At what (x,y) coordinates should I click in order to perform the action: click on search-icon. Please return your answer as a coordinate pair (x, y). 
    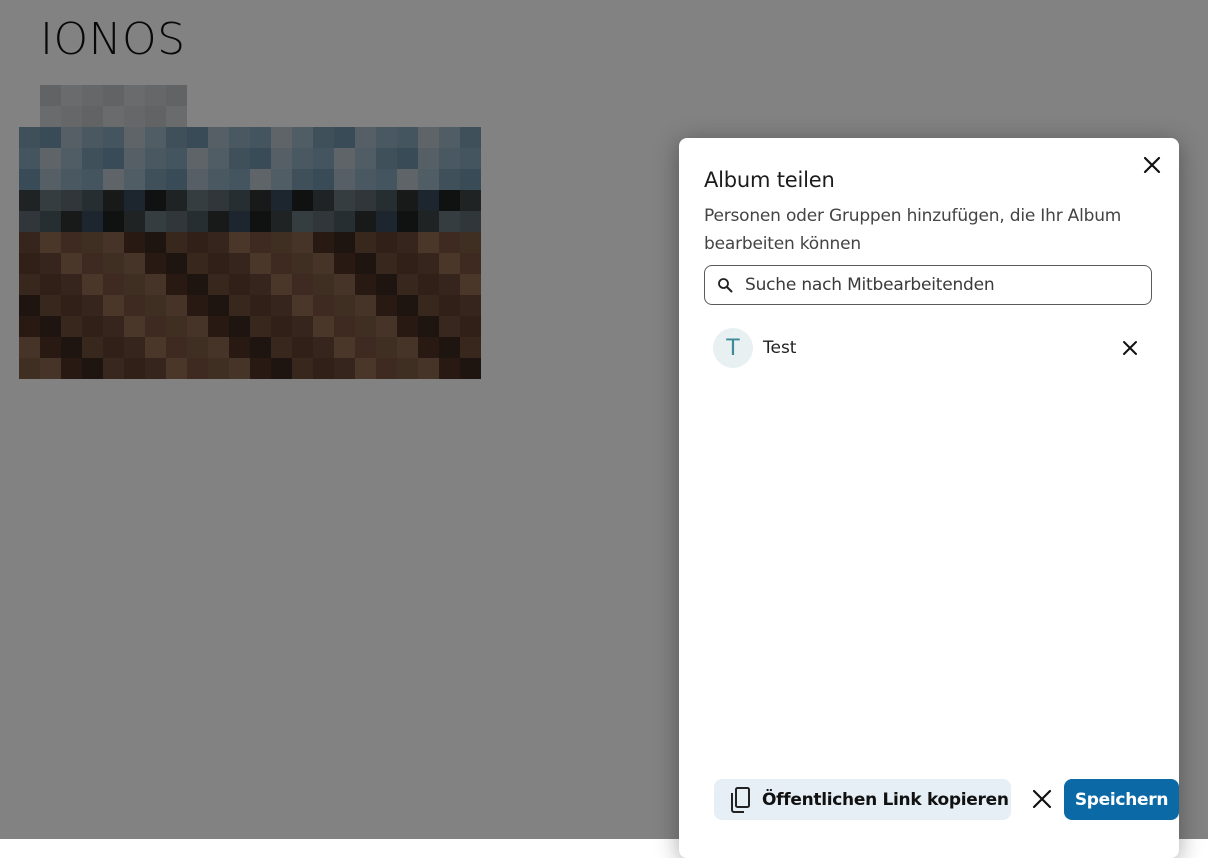
    Looking at the image, I should click on (725, 285).